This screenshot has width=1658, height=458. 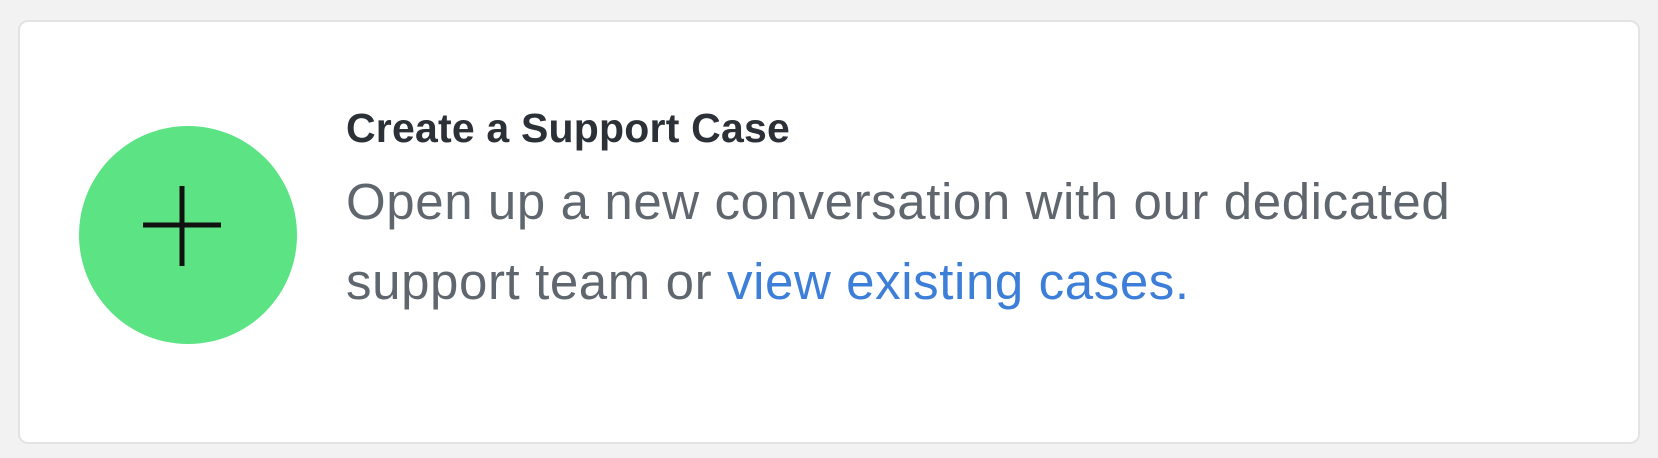 I want to click on view-existing-cases-link: view existing cases., so click(x=958, y=281).